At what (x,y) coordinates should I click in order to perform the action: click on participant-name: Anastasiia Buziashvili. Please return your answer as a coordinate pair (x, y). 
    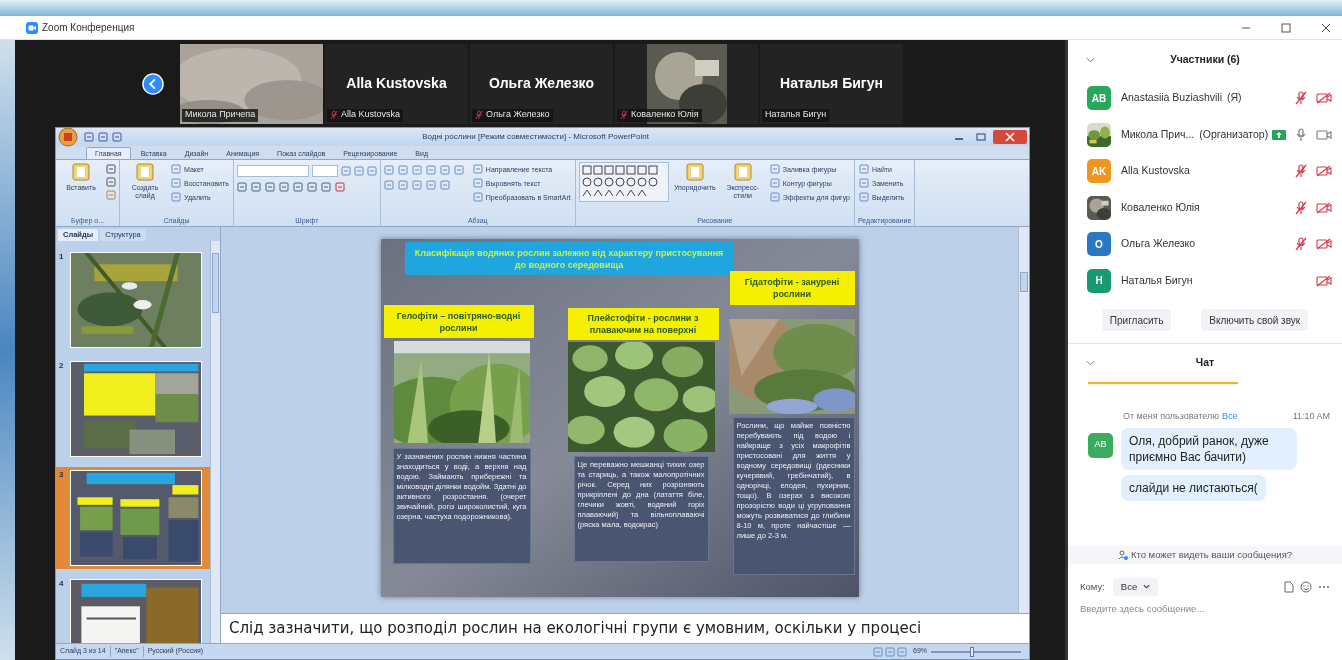
    Looking at the image, I should click on (1171, 98).